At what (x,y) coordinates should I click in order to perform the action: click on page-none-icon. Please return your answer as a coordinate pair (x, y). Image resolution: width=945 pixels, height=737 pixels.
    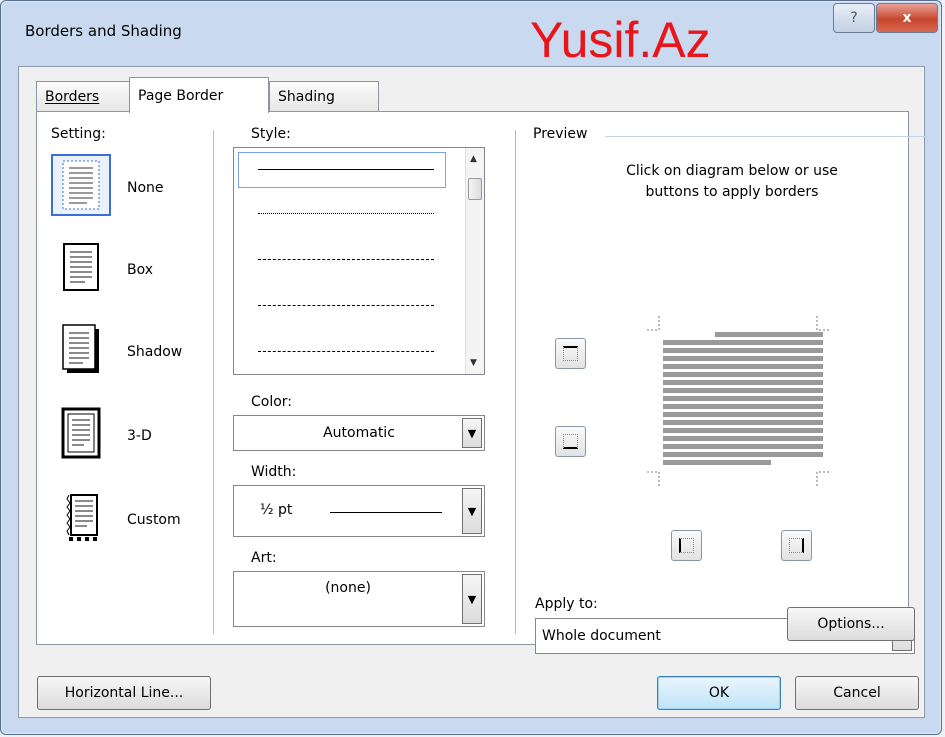
    Looking at the image, I should click on (81, 185).